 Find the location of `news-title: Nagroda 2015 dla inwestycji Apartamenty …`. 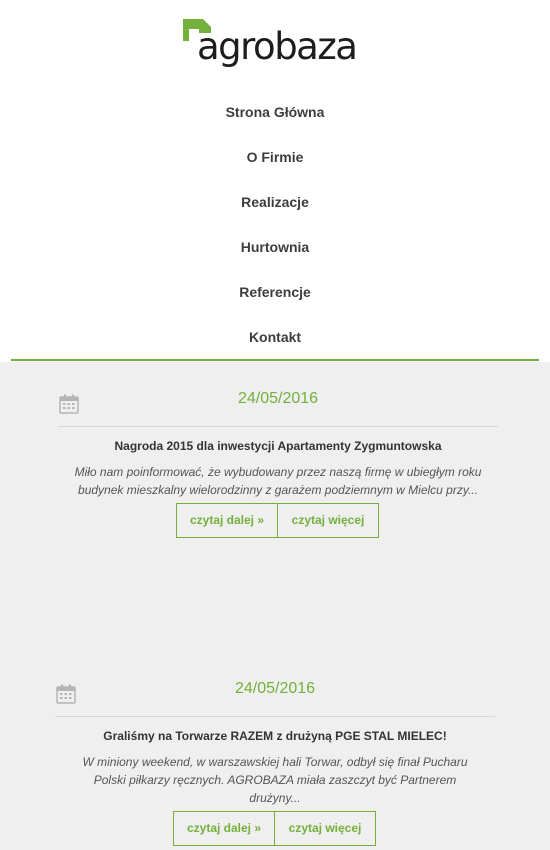

news-title: Nagroda 2015 dla inwestycji Apartamenty … is located at coordinates (278, 446).